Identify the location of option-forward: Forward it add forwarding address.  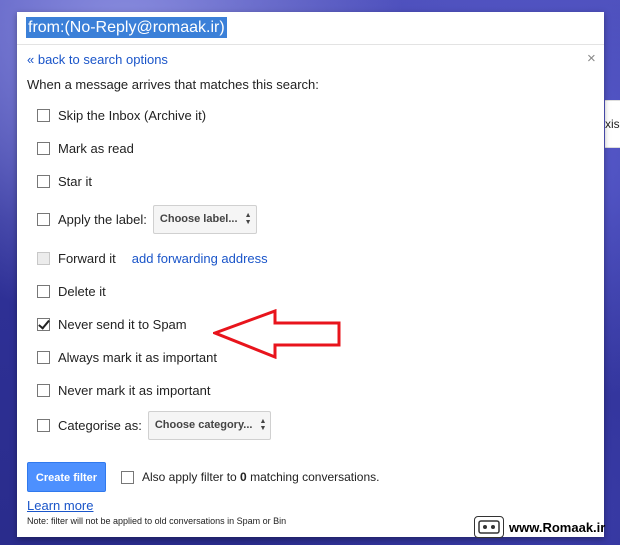
(152, 258).